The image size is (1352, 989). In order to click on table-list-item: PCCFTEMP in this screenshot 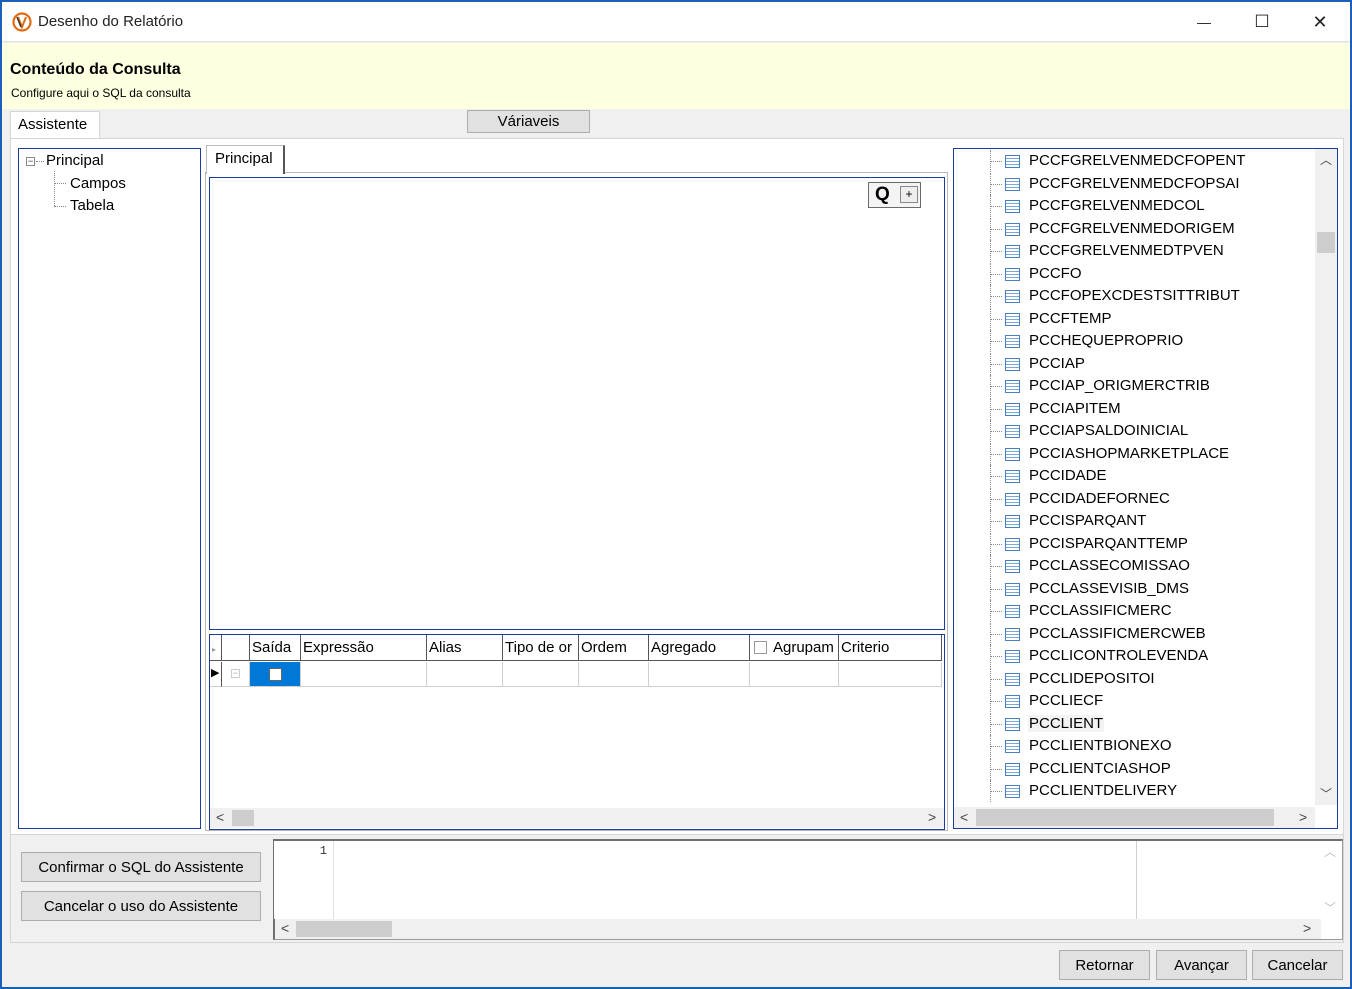, I will do `click(1124, 318)`.